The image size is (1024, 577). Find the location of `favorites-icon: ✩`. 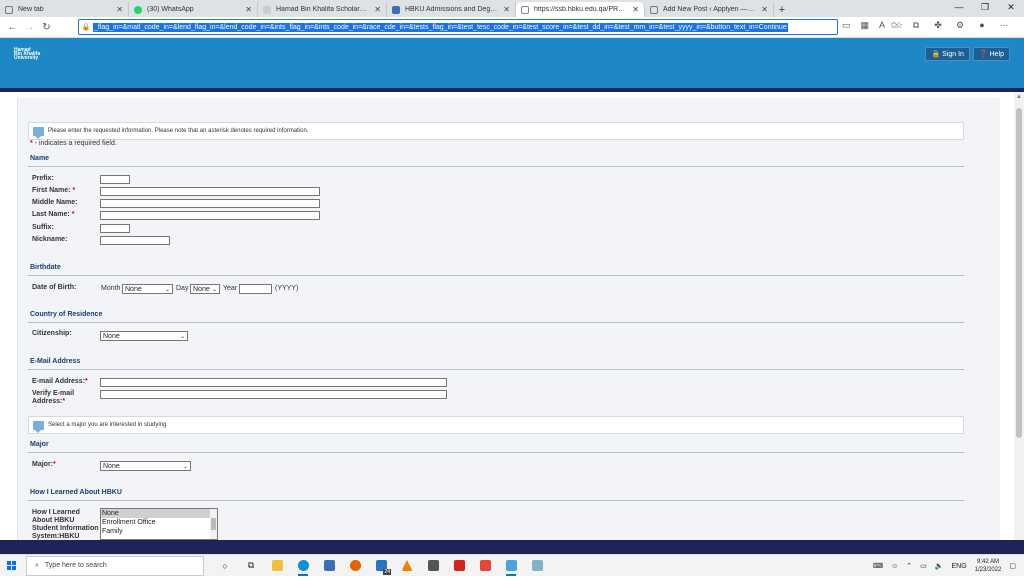

favorites-icon: ✩ is located at coordinates (894, 25).